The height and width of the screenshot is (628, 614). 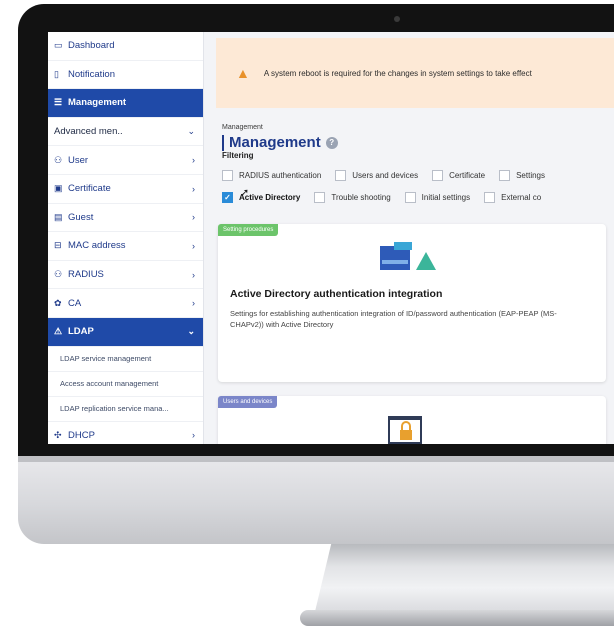 I want to click on sidebar-item-management: ☰ Management, so click(x=125, y=103).